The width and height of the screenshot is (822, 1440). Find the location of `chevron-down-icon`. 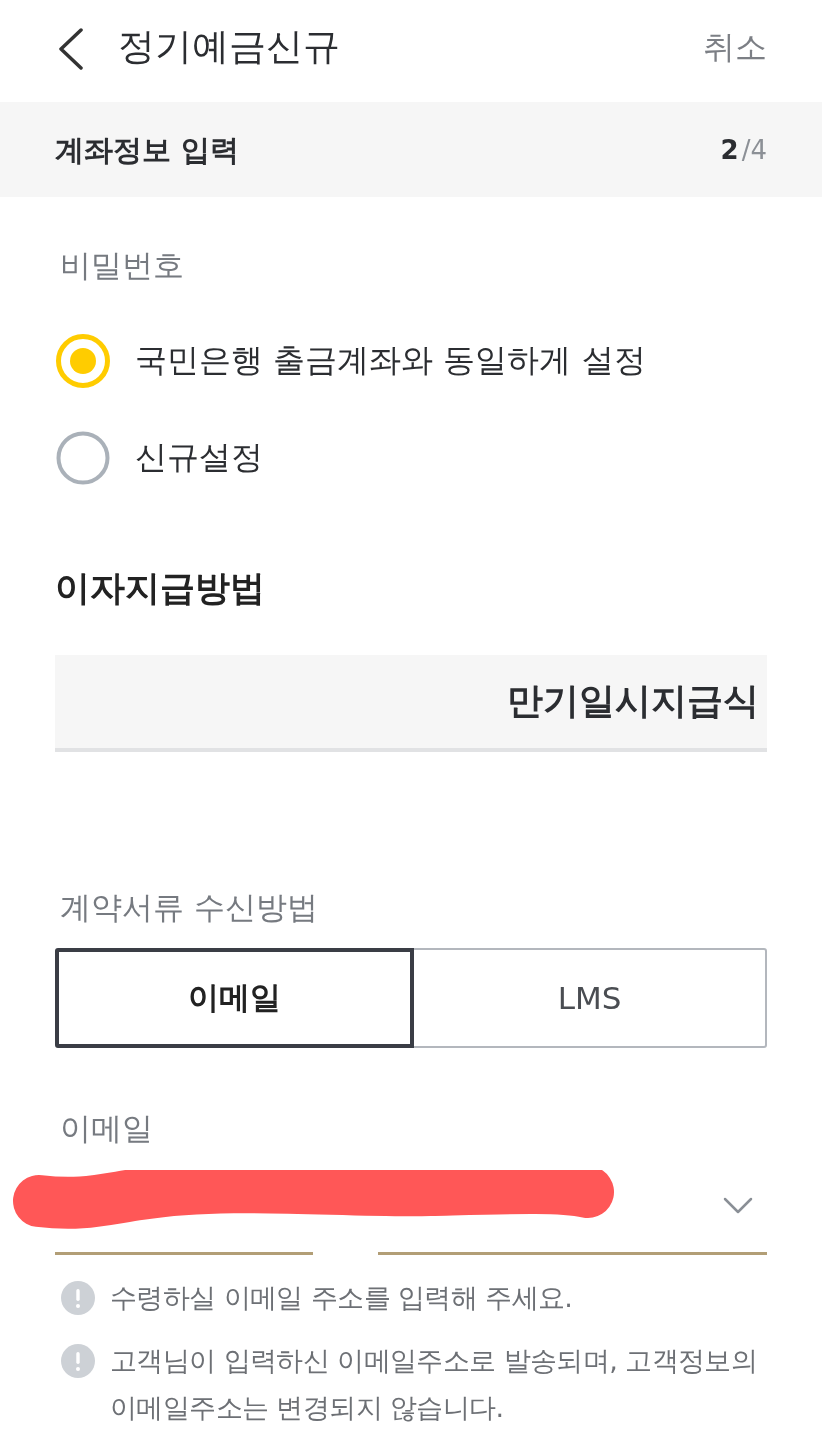

chevron-down-icon is located at coordinates (738, 1206).